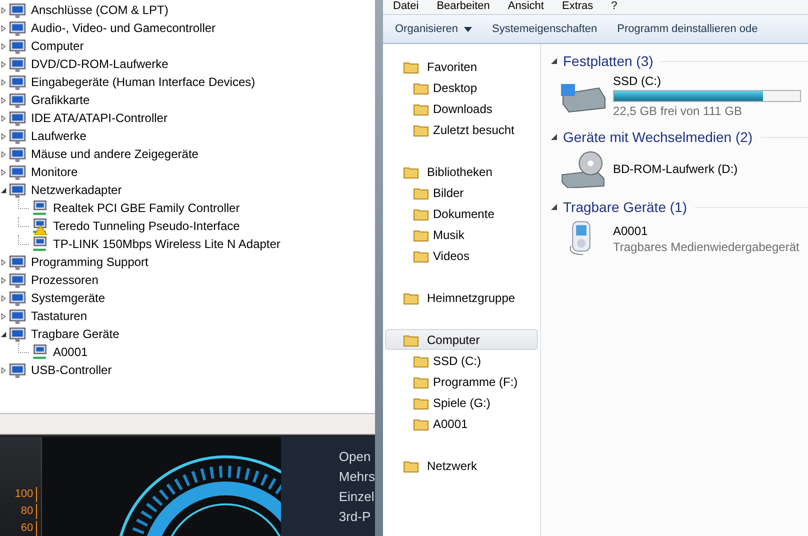  What do you see at coordinates (166, 244) in the screenshot?
I see `tree-item: TP-LINK 150Mbps Wireless Lite N Adapter` at bounding box center [166, 244].